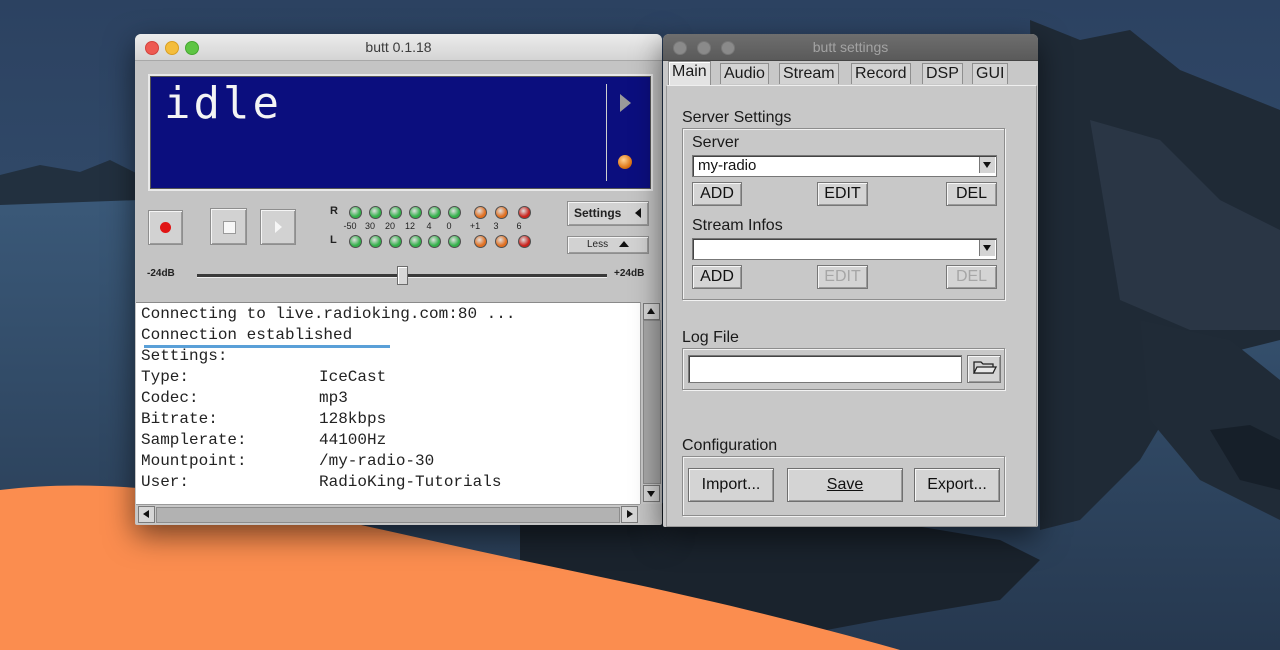 The image size is (1280, 650). I want to click on log-key: Bitrate:, so click(179, 419).